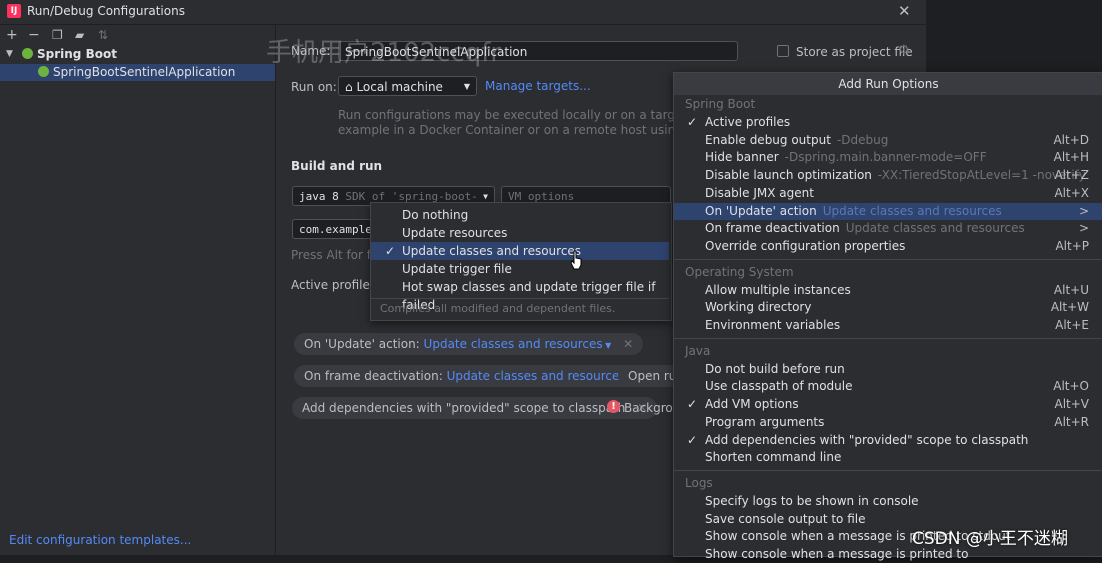 The height and width of the screenshot is (563, 1102). What do you see at coordinates (862, 139) in the screenshot?
I see `run-option-hint: -Ddebug` at bounding box center [862, 139].